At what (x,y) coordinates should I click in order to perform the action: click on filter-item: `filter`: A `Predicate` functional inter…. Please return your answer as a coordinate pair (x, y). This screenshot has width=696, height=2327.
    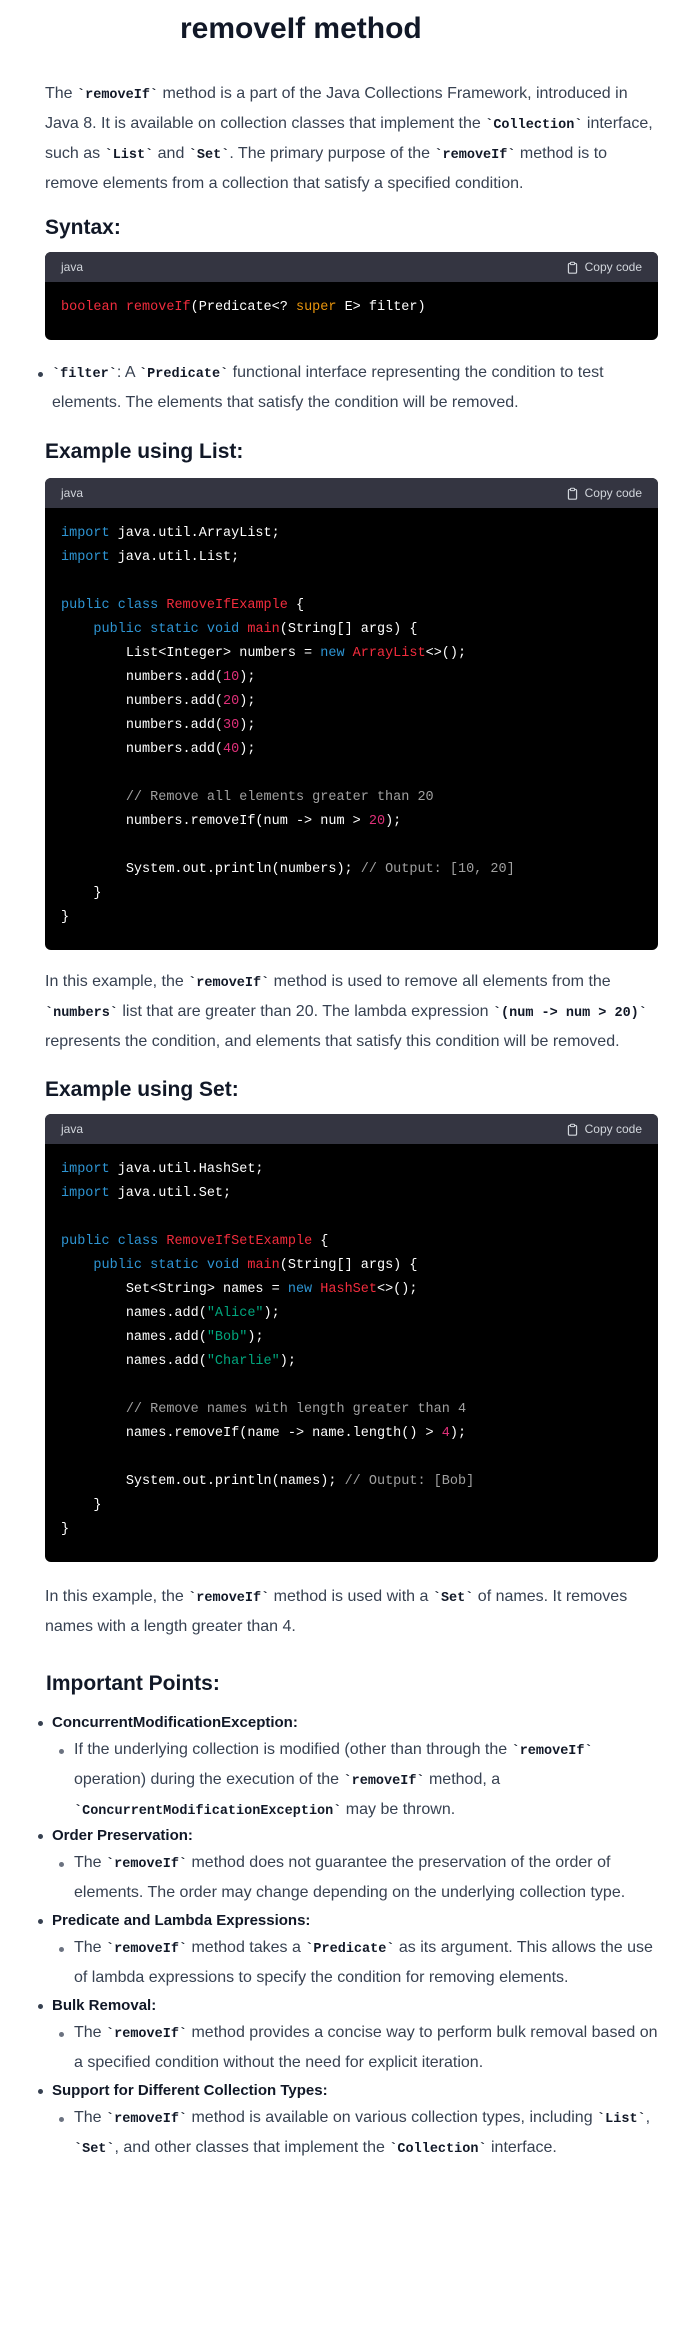
    Looking at the image, I should click on (328, 387).